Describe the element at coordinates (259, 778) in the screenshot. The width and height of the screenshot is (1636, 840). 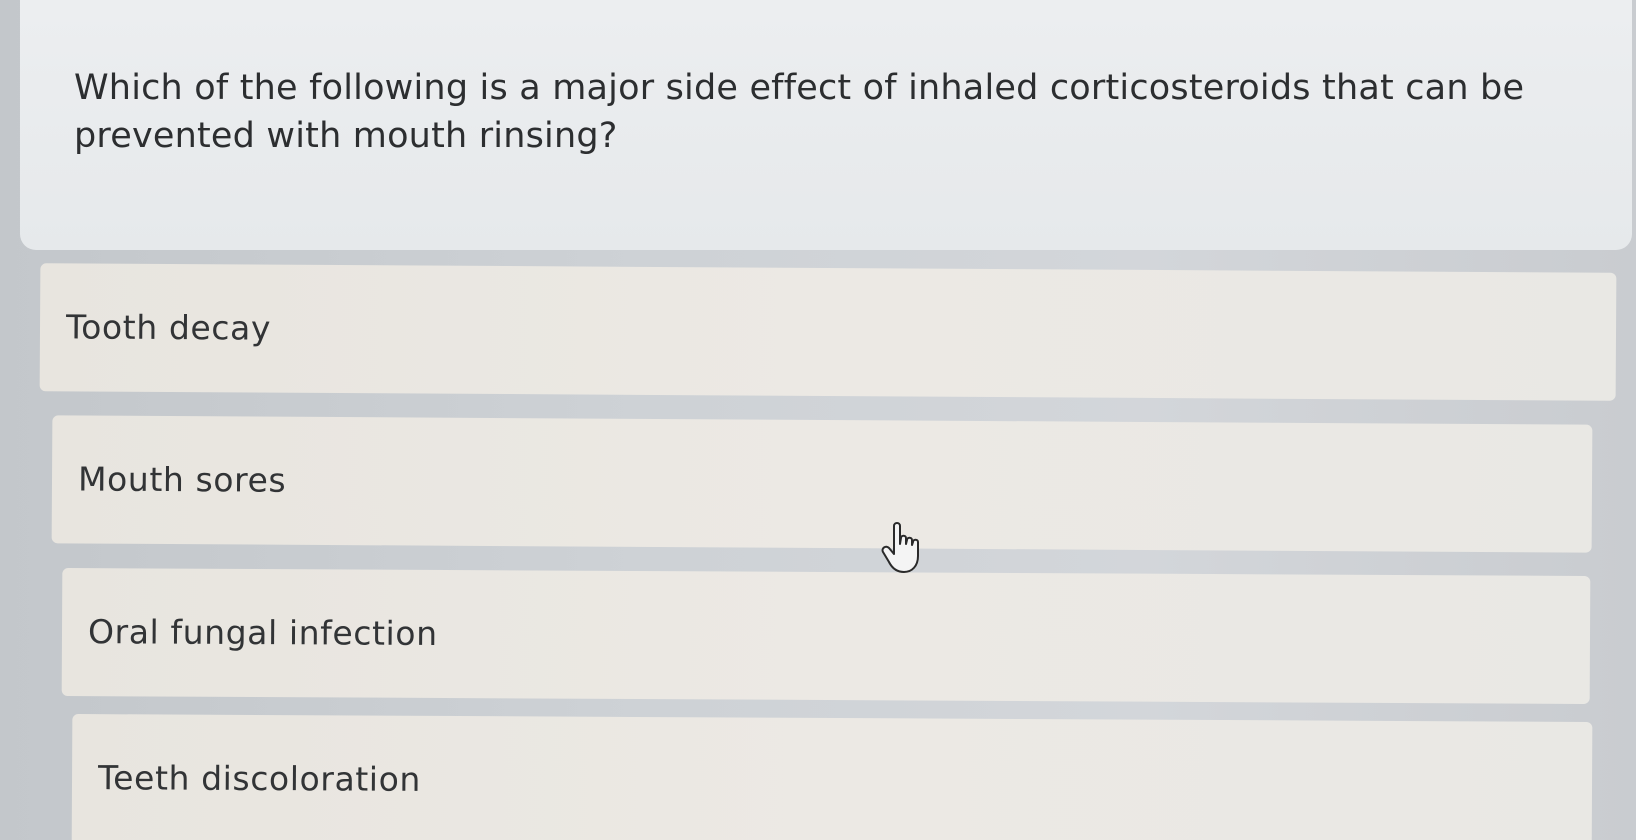
I see `answer-option-label: Teeth discoloration` at that location.